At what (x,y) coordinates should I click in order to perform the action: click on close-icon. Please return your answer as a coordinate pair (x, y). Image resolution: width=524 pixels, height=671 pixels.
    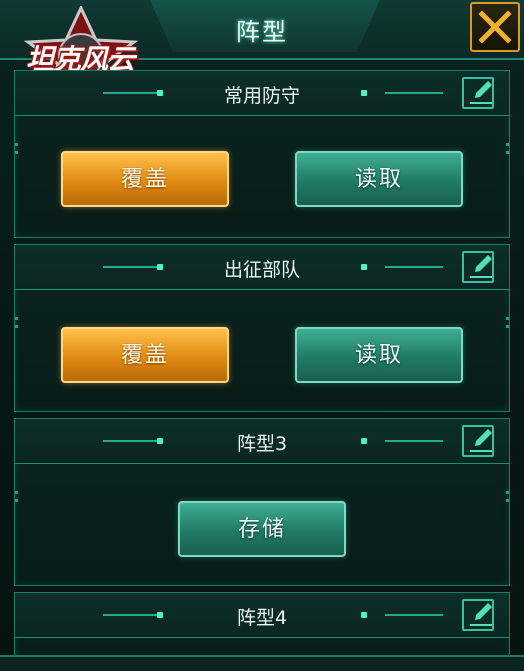
    Looking at the image, I should click on (495, 27).